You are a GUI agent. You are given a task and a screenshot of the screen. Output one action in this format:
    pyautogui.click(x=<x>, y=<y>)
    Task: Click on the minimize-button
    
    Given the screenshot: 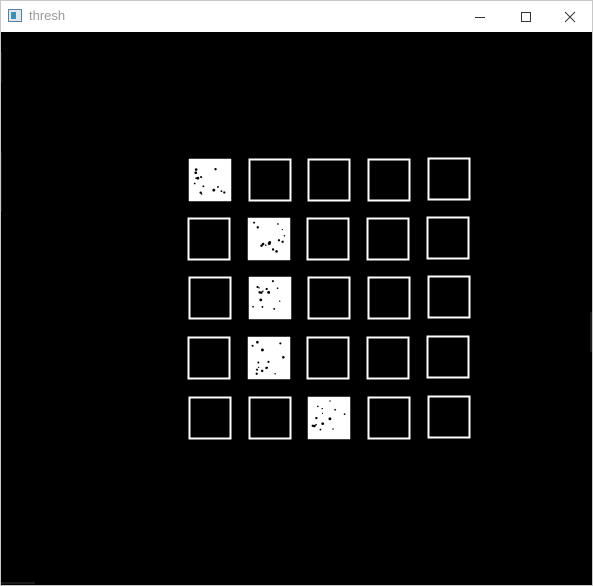 What is the action you would take?
    pyautogui.click(x=480, y=16)
    